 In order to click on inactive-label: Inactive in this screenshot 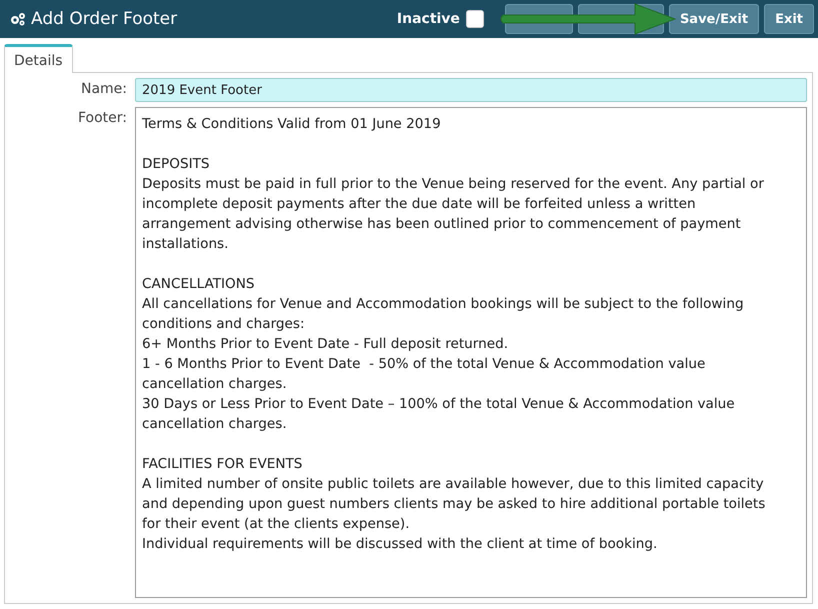, I will do `click(428, 19)`.